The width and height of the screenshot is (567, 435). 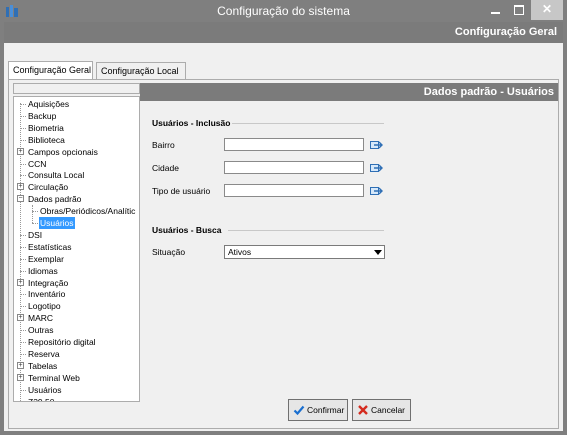 I want to click on tree-item: Backup, so click(x=76, y=116).